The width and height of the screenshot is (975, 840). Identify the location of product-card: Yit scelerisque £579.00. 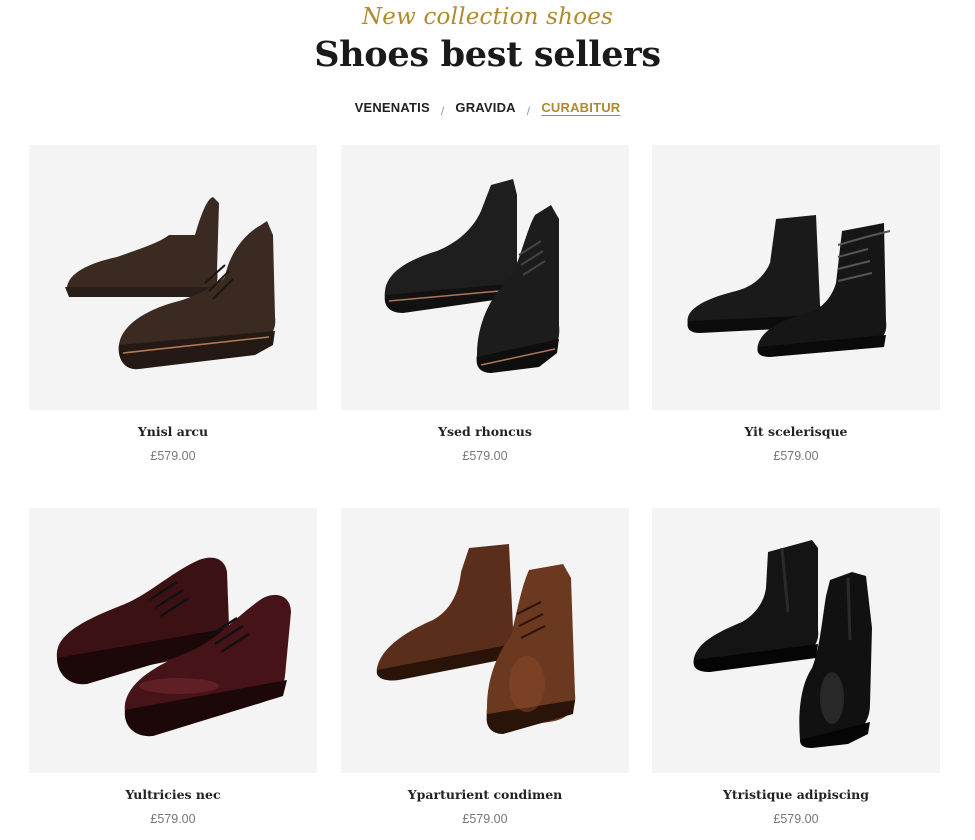
(796, 304).